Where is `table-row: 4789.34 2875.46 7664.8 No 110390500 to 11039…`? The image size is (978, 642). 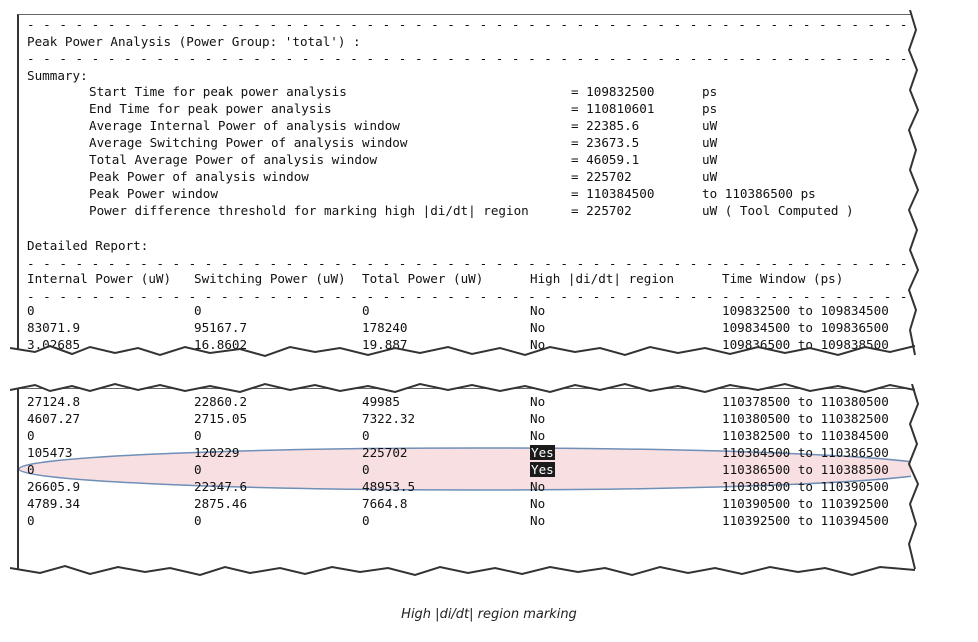 table-row: 4789.34 2875.46 7664.8 No 110390500 to 11039… is located at coordinates (465, 504).